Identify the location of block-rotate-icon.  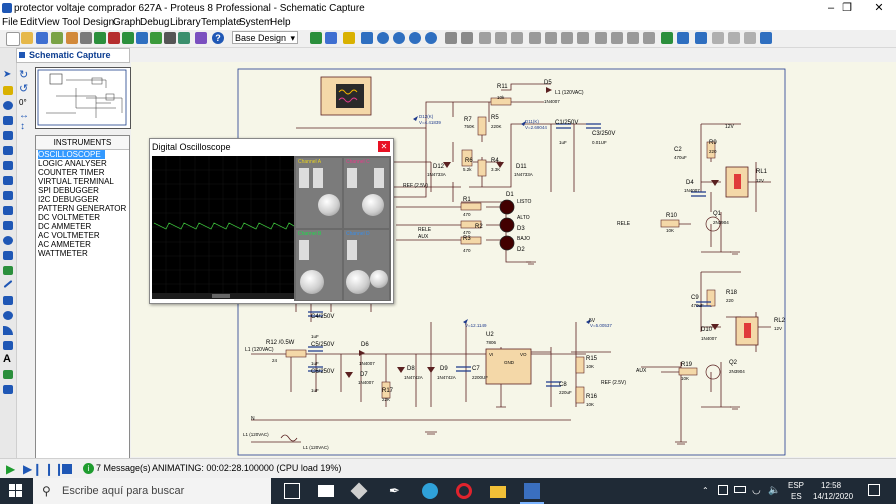
(567, 38).